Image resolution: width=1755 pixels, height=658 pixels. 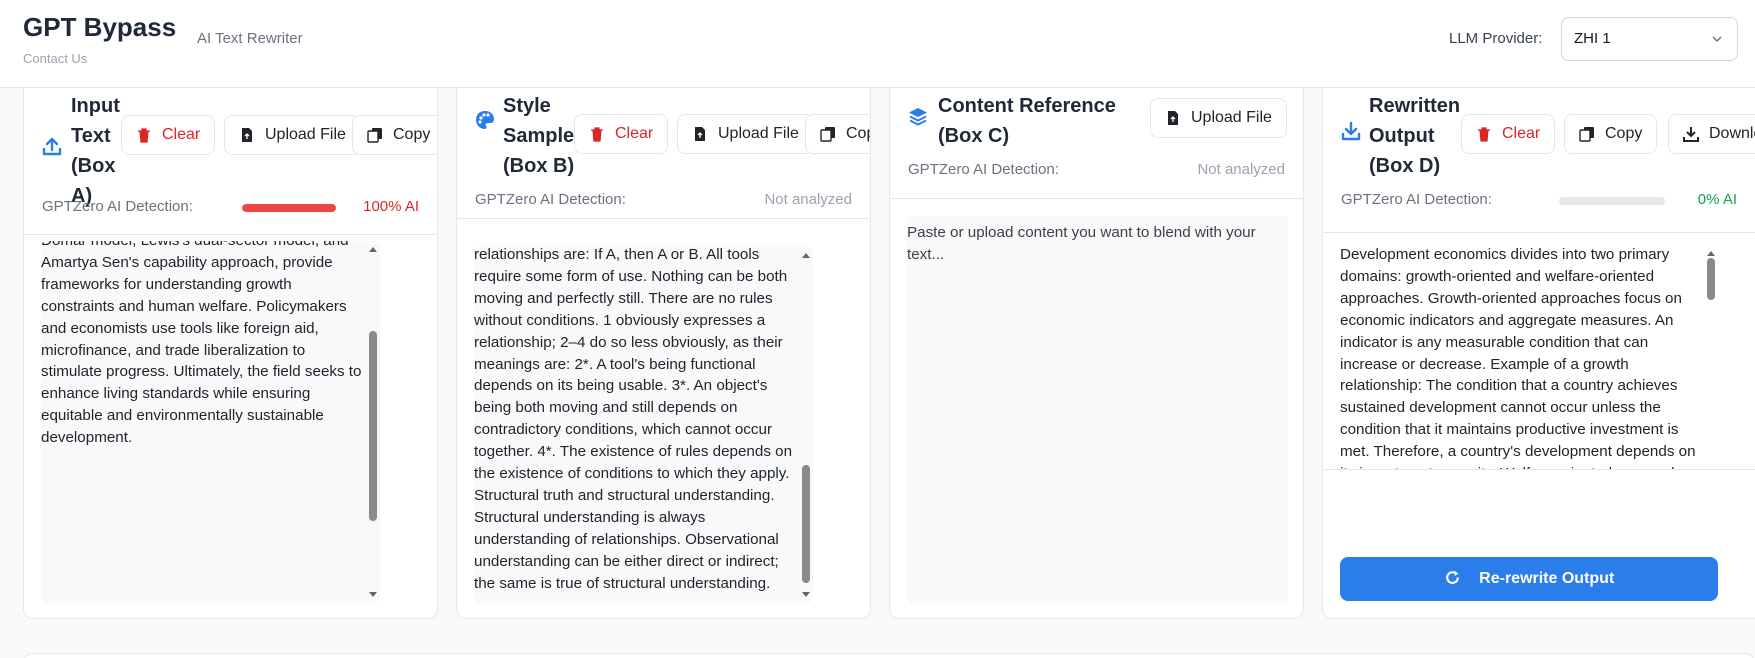 I want to click on ai-detection-row: GPTZero AI Detection: 0% AI, so click(x=1539, y=202).